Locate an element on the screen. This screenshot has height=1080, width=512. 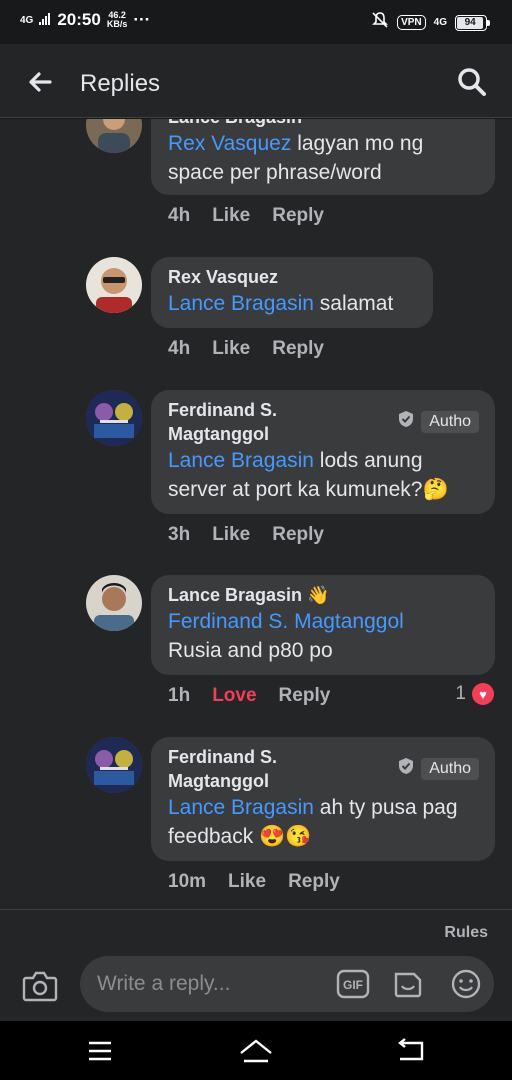
back-nav-icon is located at coordinates (412, 1051).